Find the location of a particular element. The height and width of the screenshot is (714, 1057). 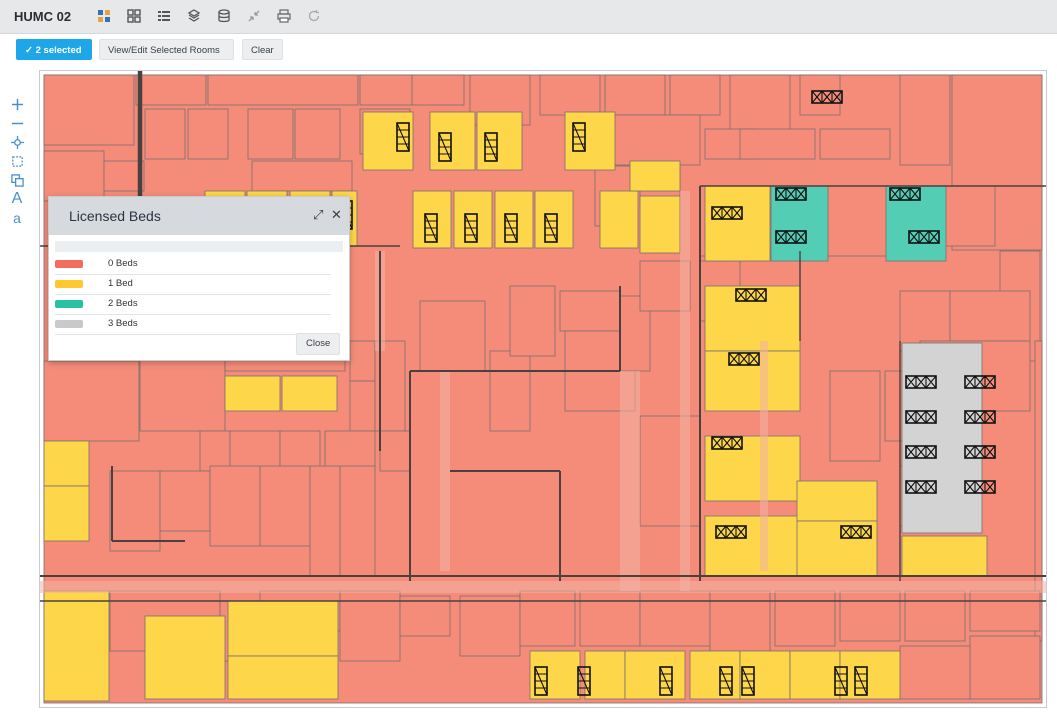

grid-icon is located at coordinates (134, 16).